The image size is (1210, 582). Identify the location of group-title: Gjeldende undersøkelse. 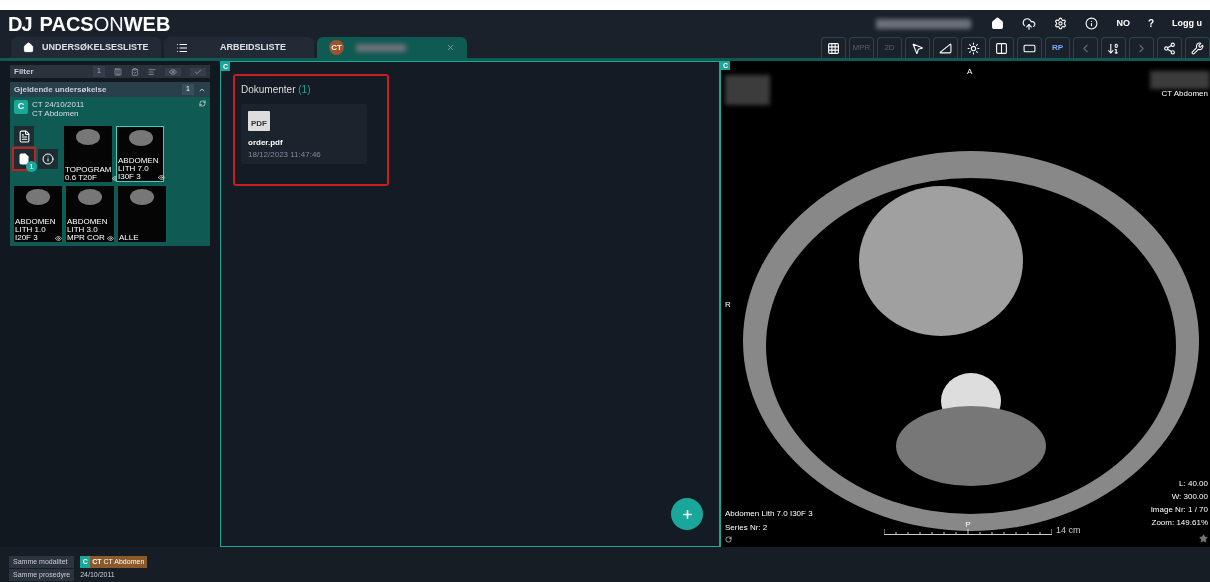
(61, 89).